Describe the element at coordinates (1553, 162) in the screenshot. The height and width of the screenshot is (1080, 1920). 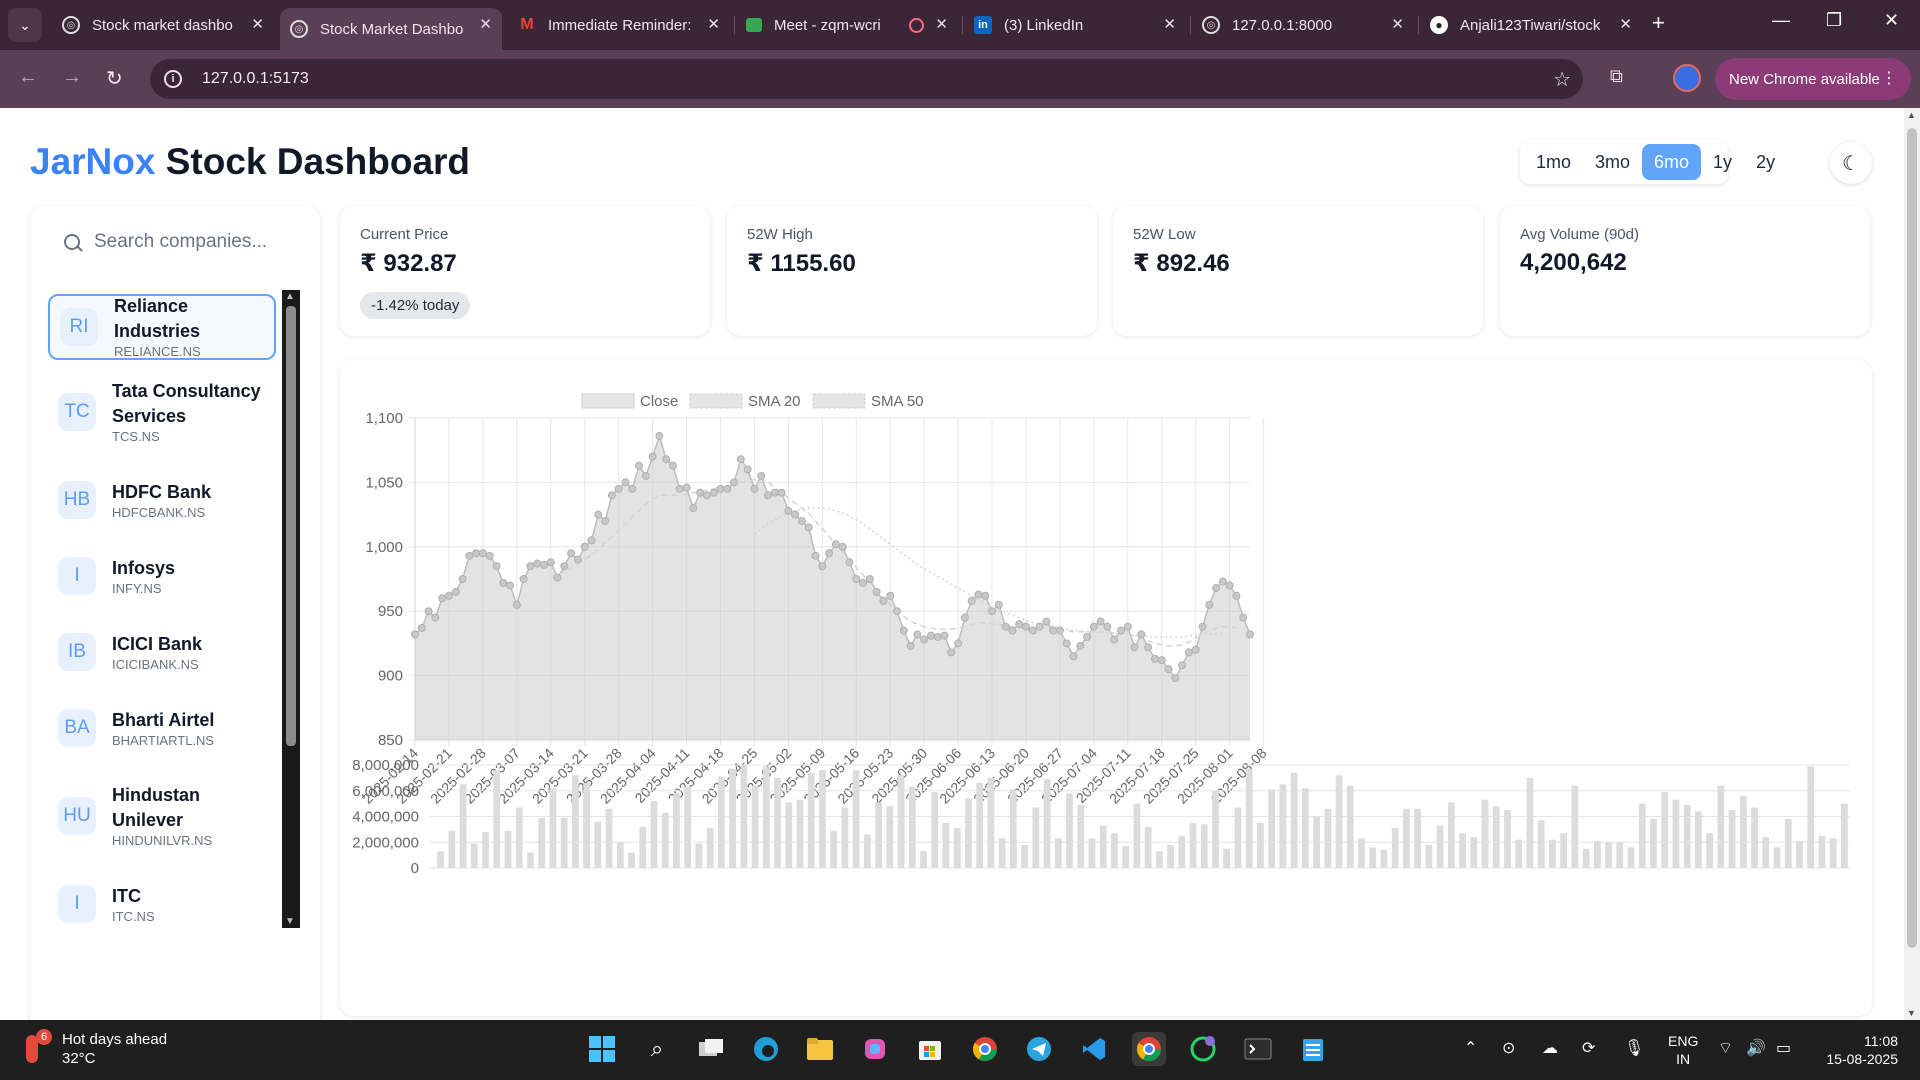
I see `range-1mo-button: 1mo` at that location.